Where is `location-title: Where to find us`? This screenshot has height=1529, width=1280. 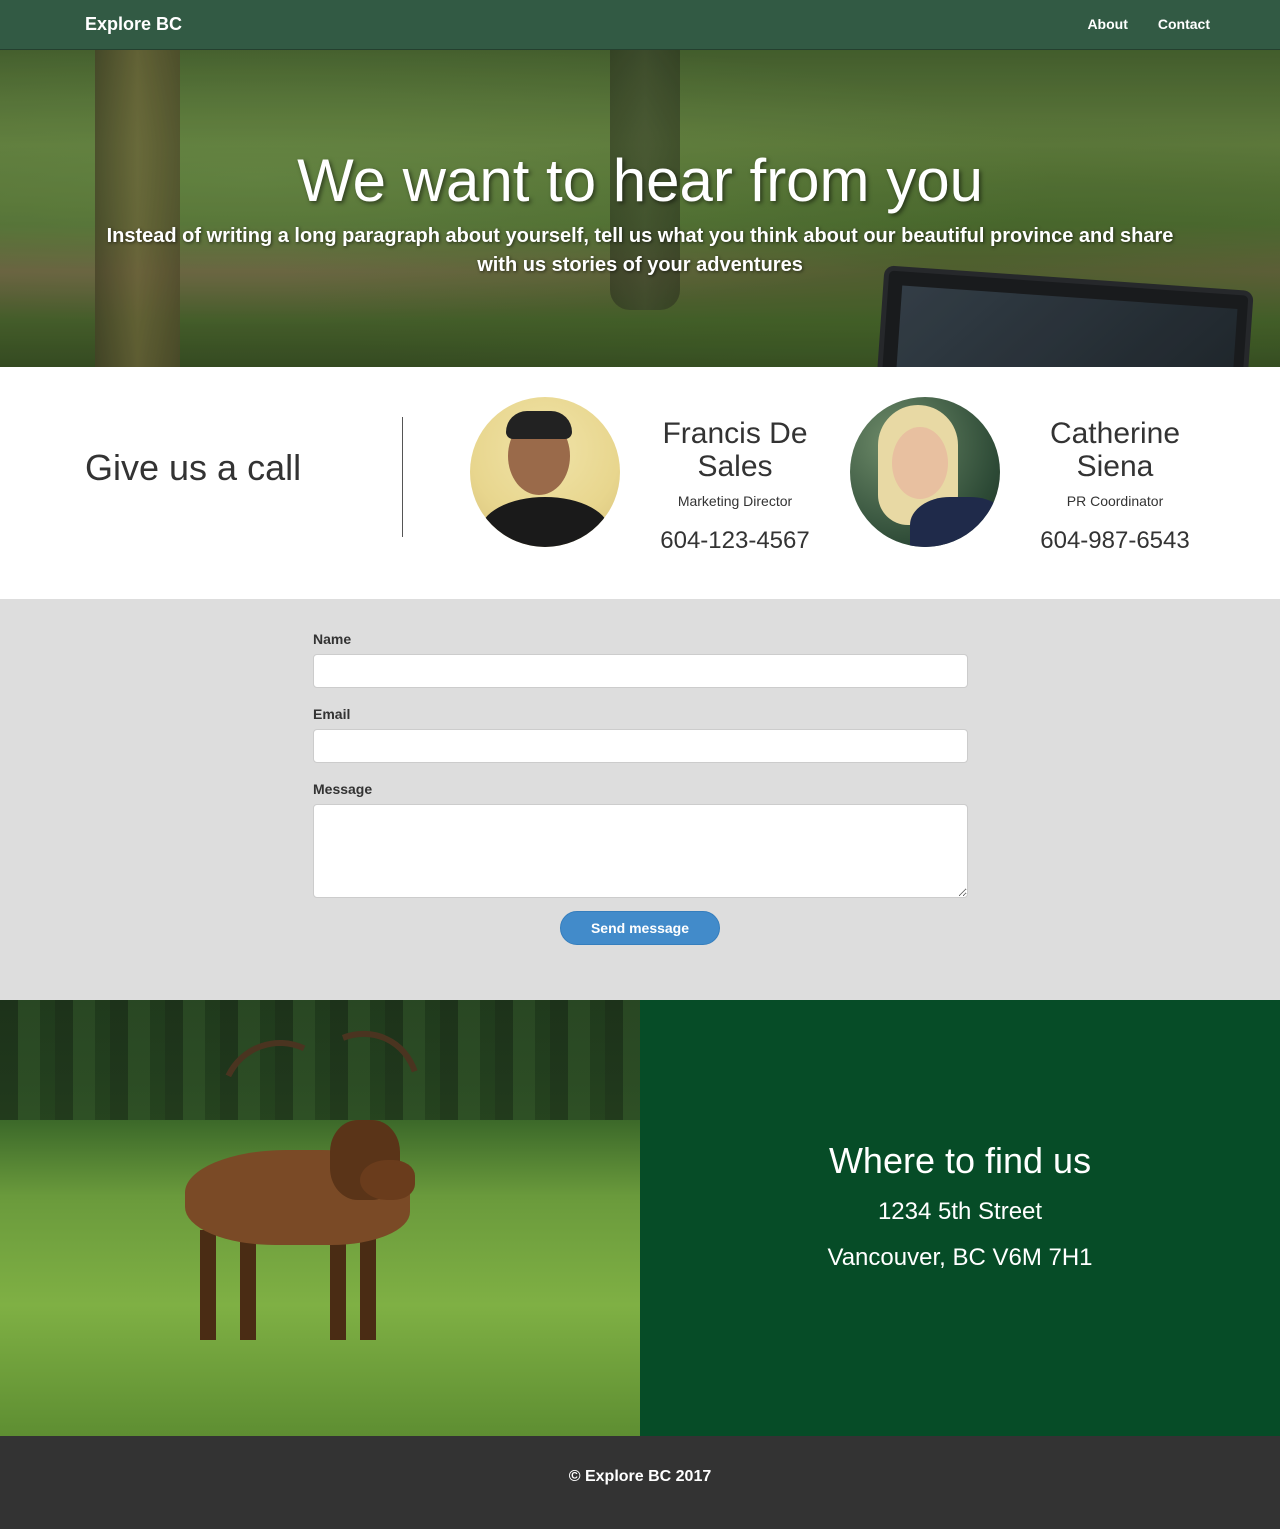 location-title: Where to find us is located at coordinates (960, 1160).